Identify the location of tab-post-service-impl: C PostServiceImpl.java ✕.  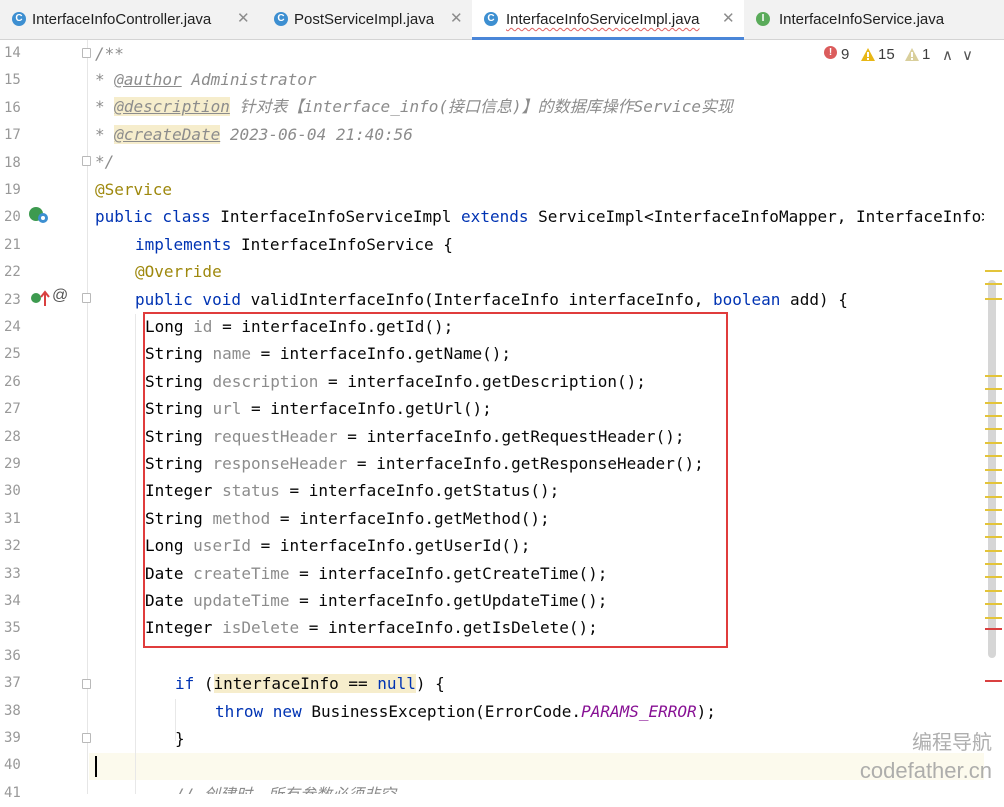
(367, 19).